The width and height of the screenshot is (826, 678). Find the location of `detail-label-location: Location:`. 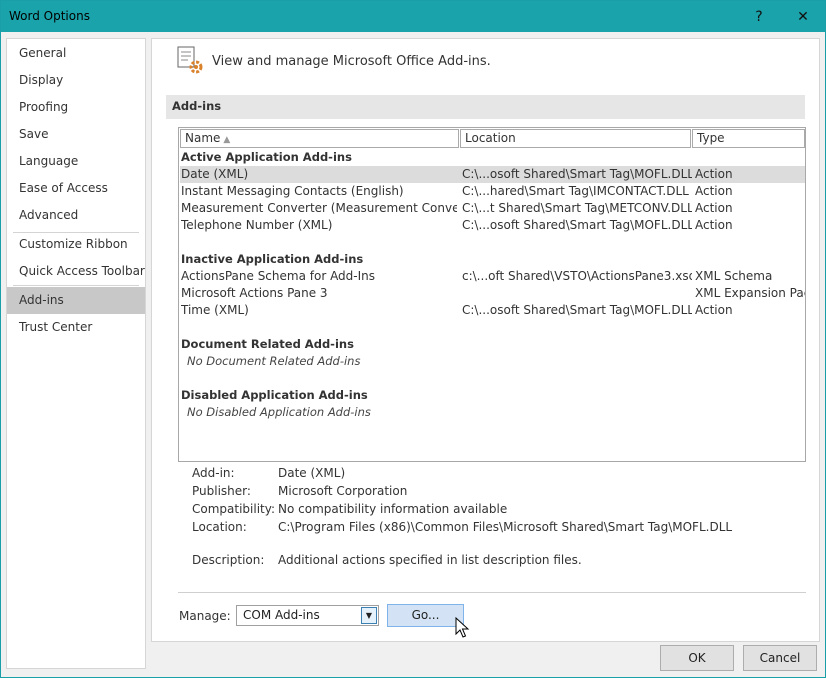

detail-label-location: Location: is located at coordinates (219, 527).